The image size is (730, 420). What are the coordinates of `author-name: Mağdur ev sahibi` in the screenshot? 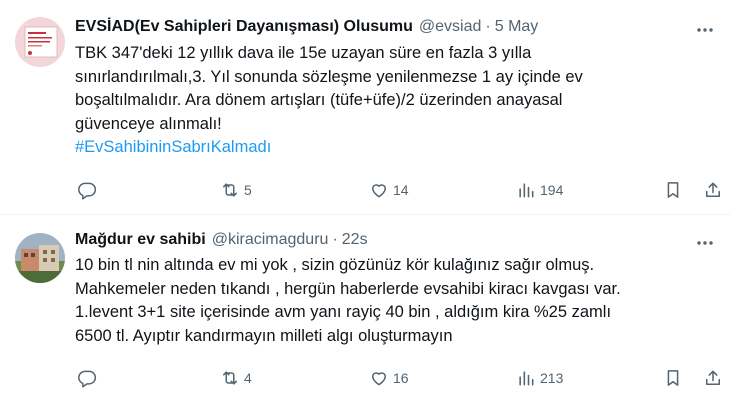 It's located at (140, 239).